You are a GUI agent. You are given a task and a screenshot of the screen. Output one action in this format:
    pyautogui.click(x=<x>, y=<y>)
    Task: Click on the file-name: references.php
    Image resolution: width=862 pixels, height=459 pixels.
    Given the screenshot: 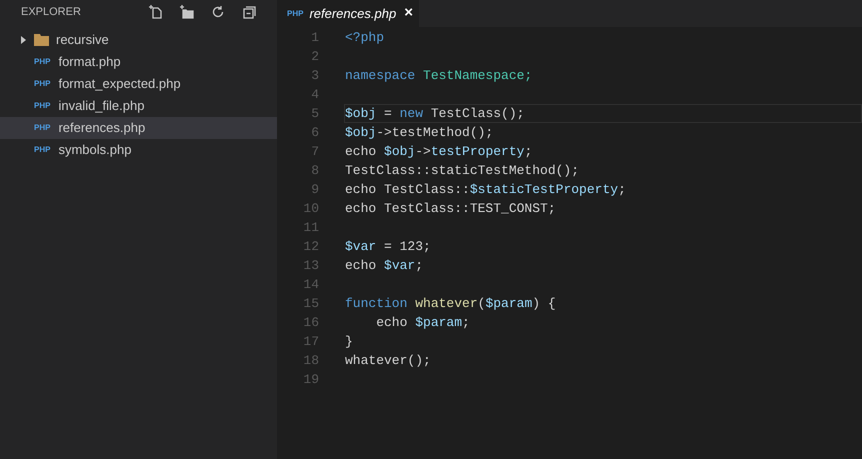 What is the action you would take?
    pyautogui.click(x=102, y=128)
    